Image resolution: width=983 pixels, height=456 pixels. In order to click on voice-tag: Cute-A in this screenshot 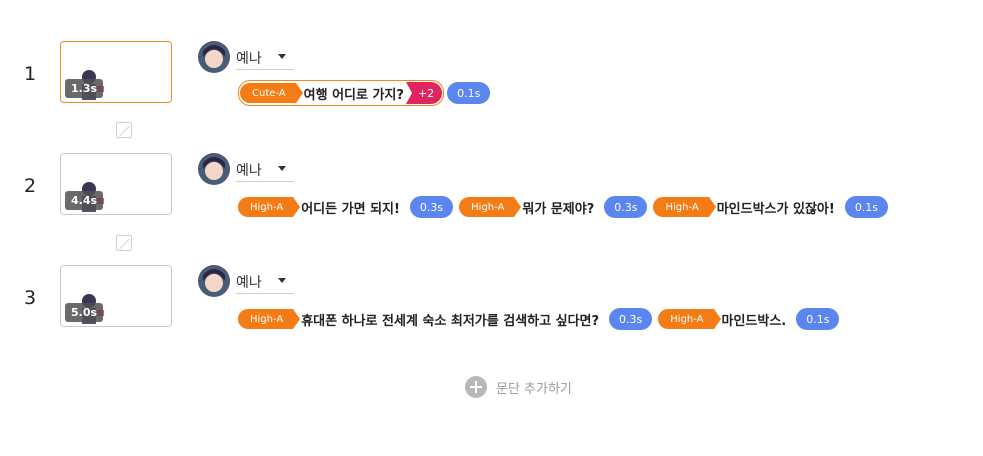, I will do `click(271, 93)`.